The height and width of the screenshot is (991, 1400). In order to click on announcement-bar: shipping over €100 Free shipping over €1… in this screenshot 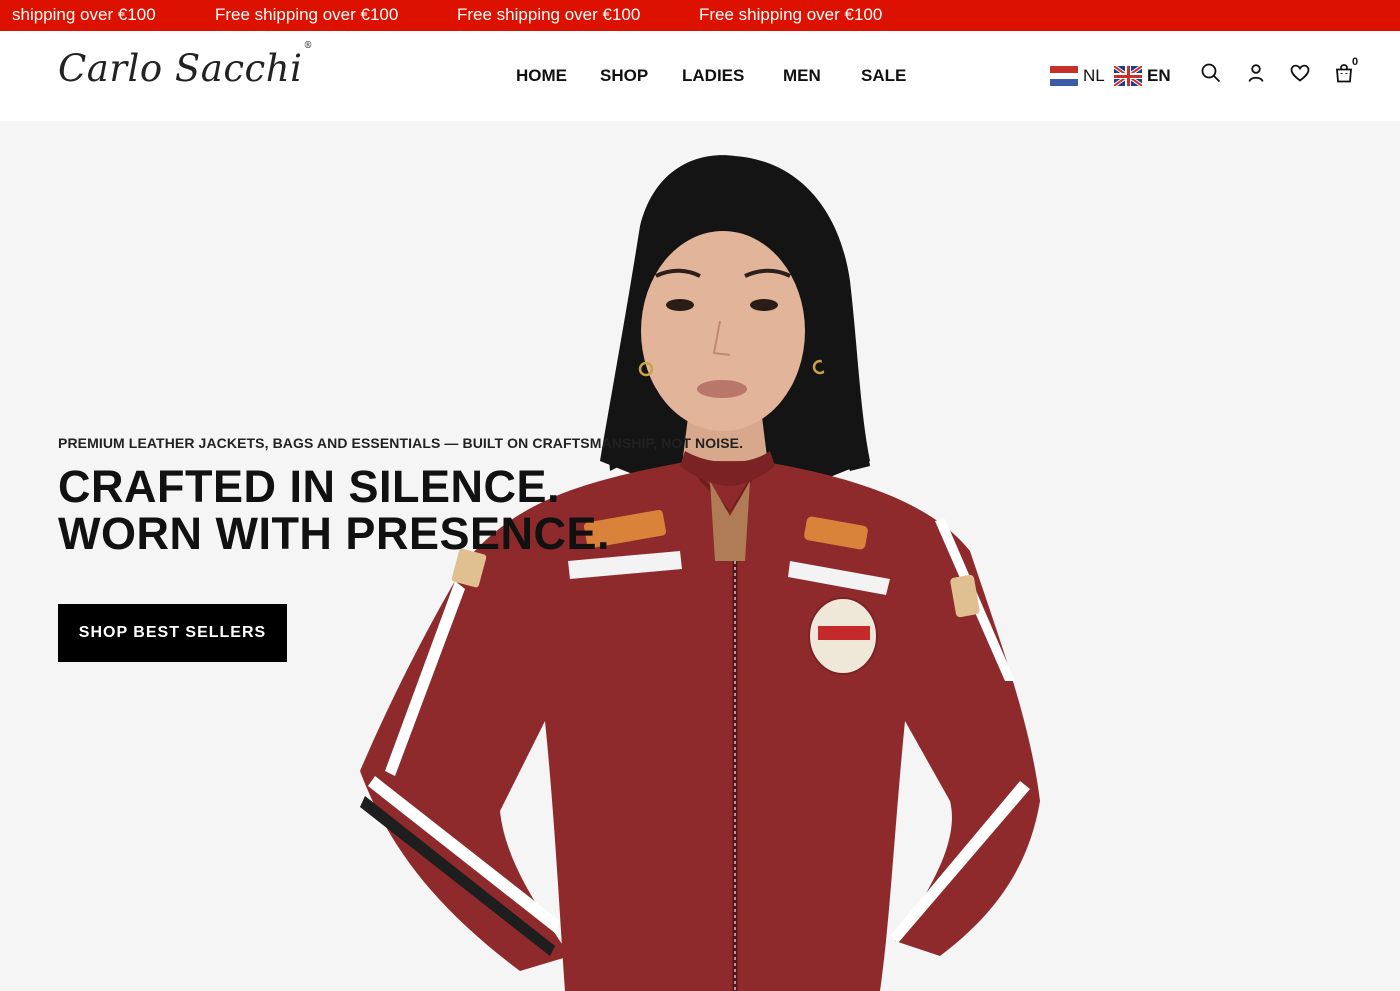, I will do `click(700, 15)`.